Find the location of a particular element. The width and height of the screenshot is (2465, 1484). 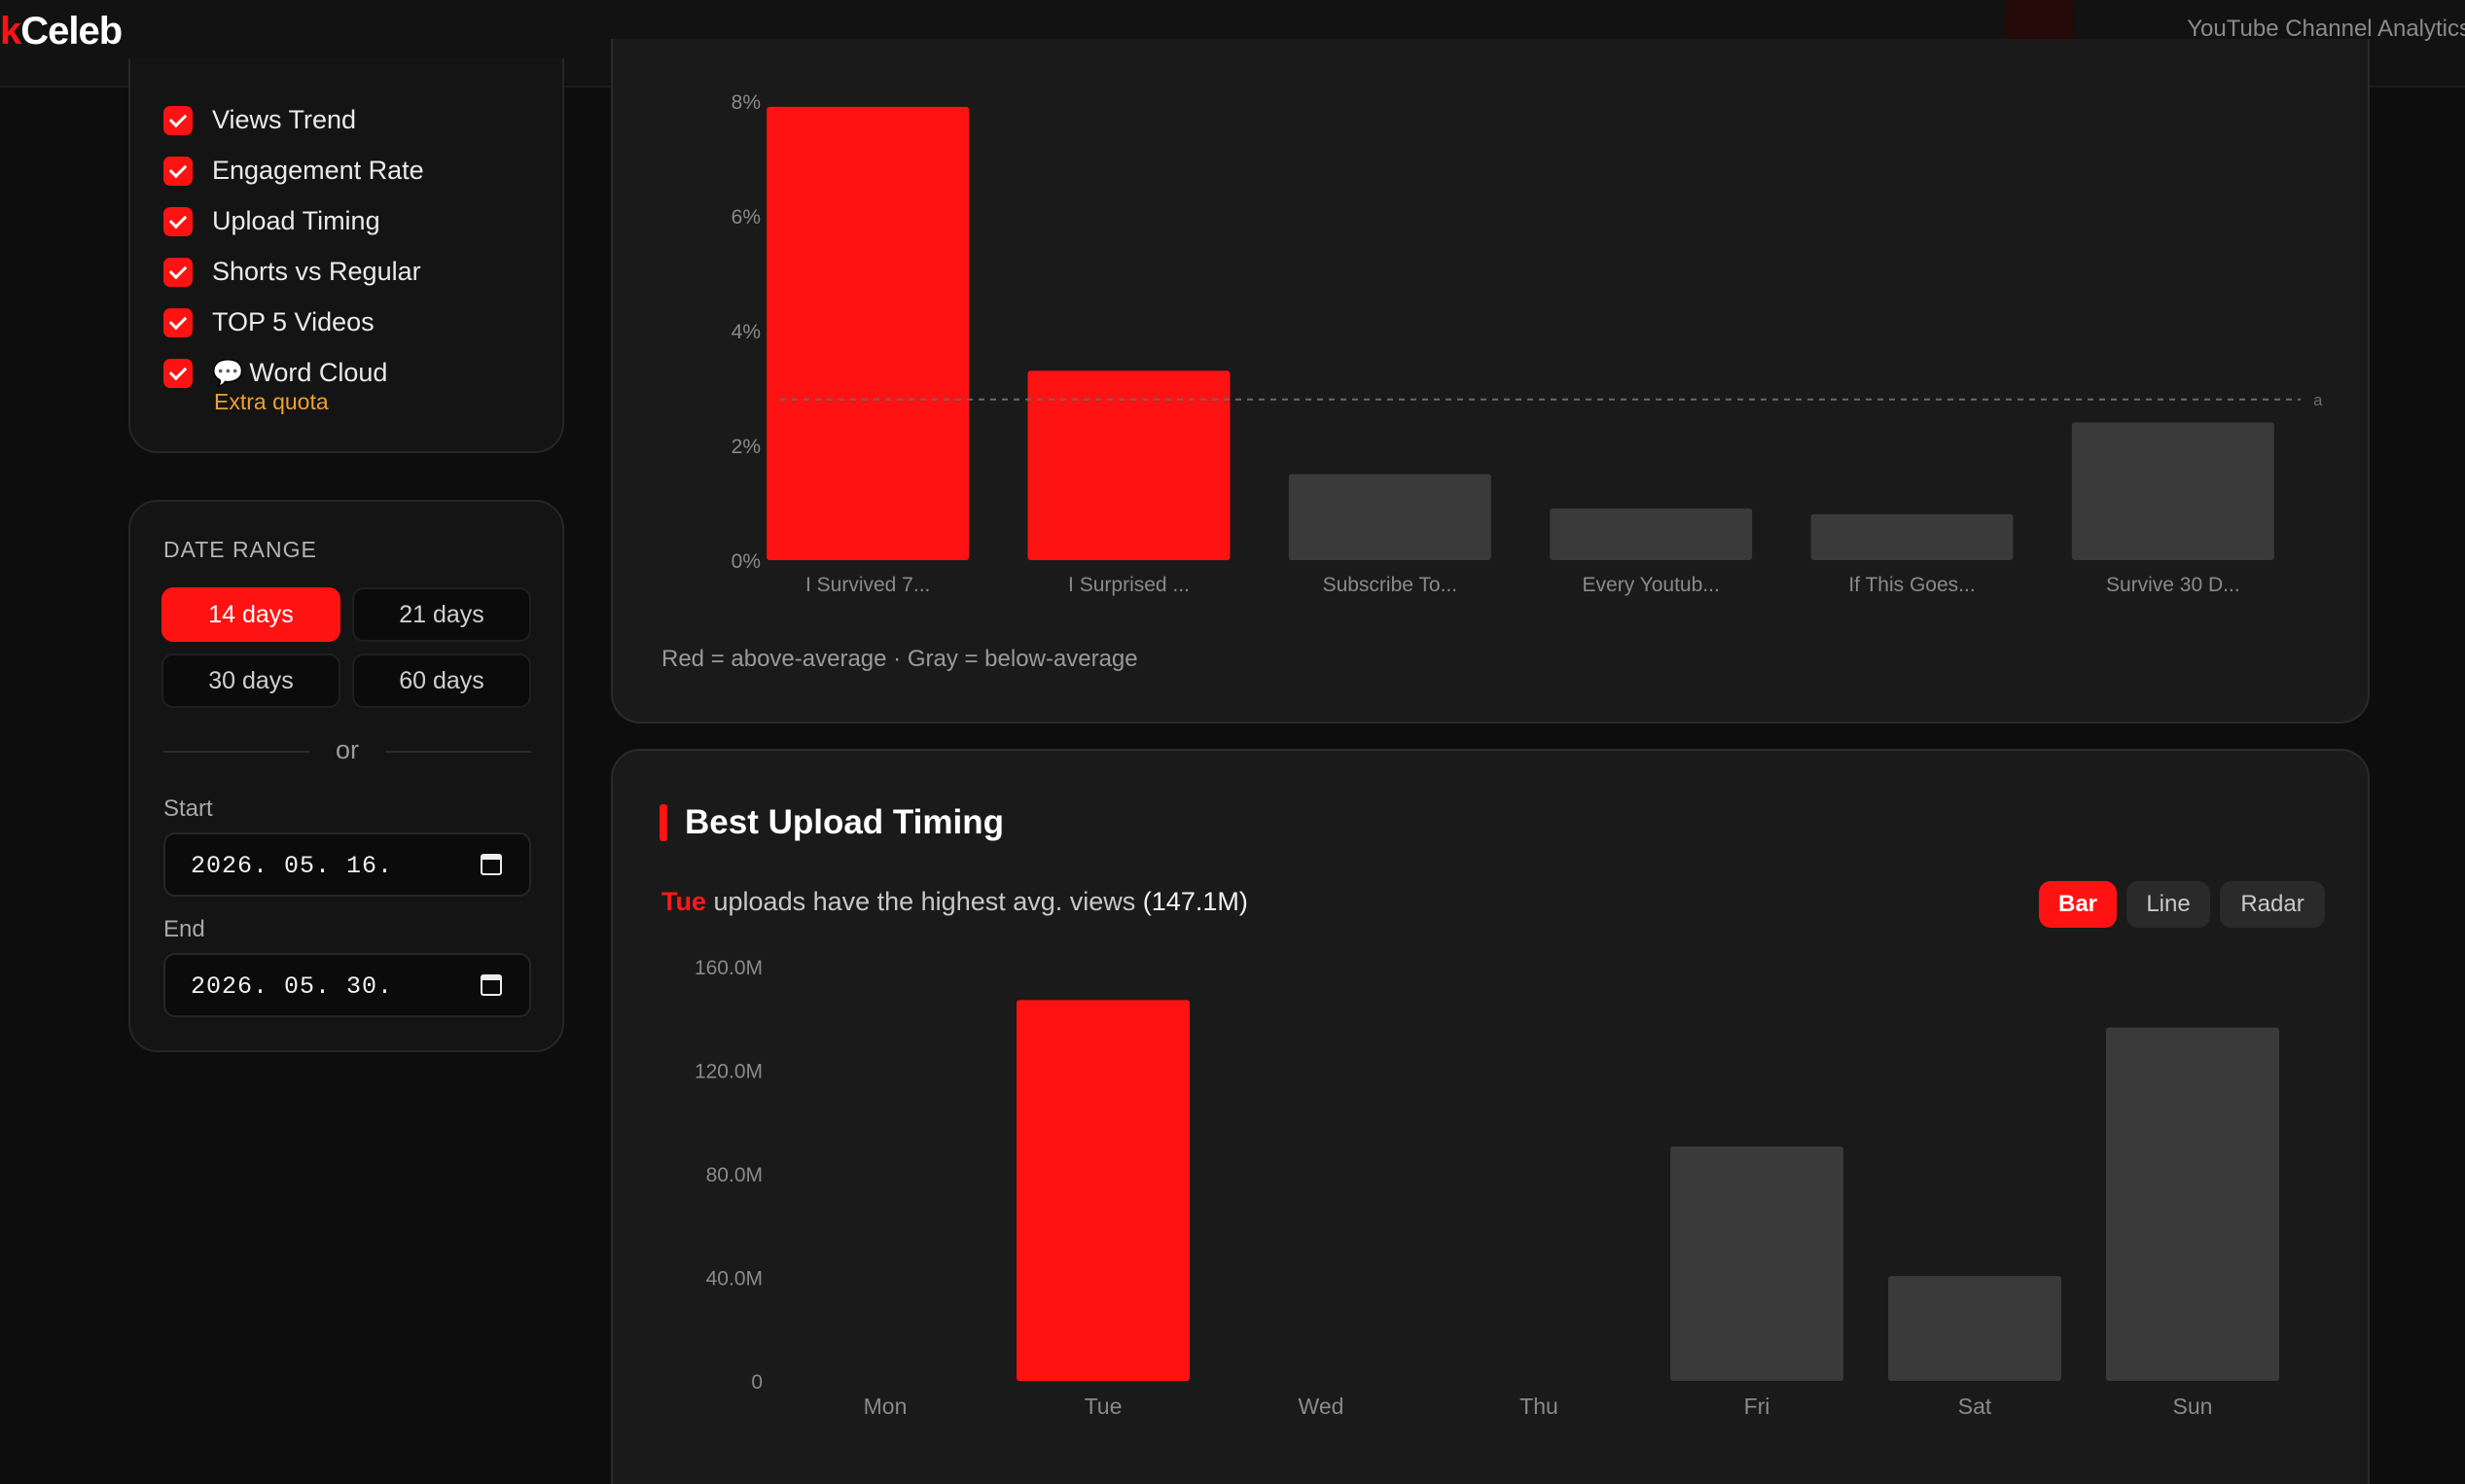

x-tick-label: Sun is located at coordinates (2193, 1407).